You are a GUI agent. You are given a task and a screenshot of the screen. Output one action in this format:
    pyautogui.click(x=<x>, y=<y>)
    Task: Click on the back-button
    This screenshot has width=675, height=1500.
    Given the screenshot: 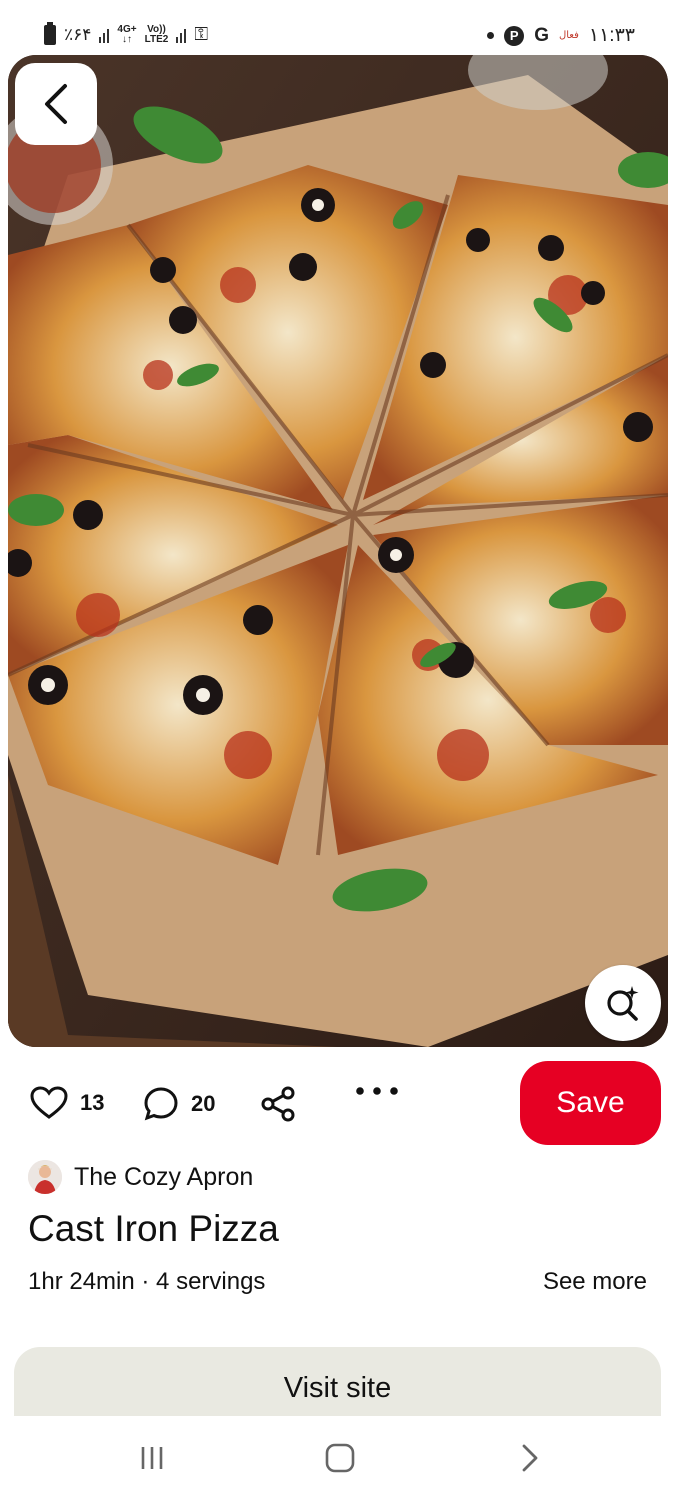 What is the action you would take?
    pyautogui.click(x=56, y=104)
    